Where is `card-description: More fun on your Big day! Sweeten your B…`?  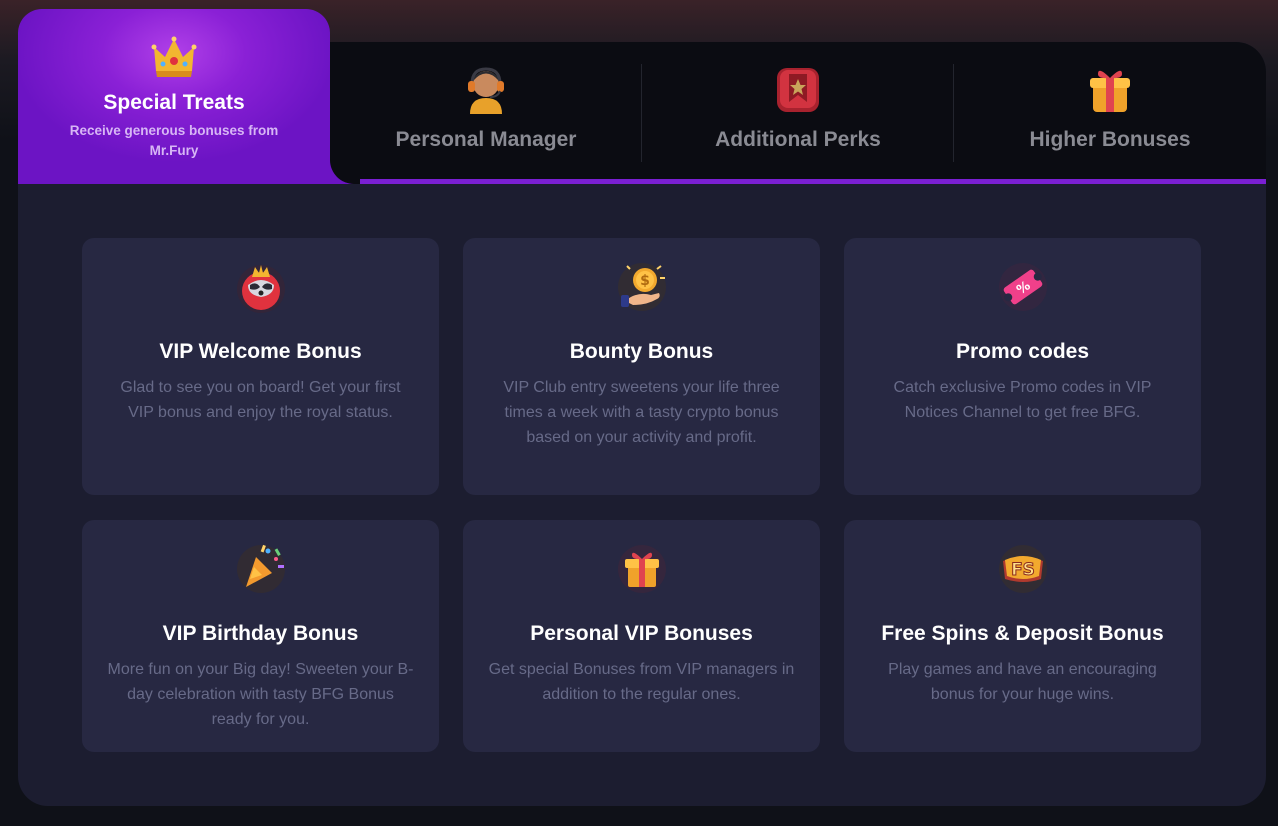 card-description: More fun on your Big day! Sweeten your B… is located at coordinates (260, 694).